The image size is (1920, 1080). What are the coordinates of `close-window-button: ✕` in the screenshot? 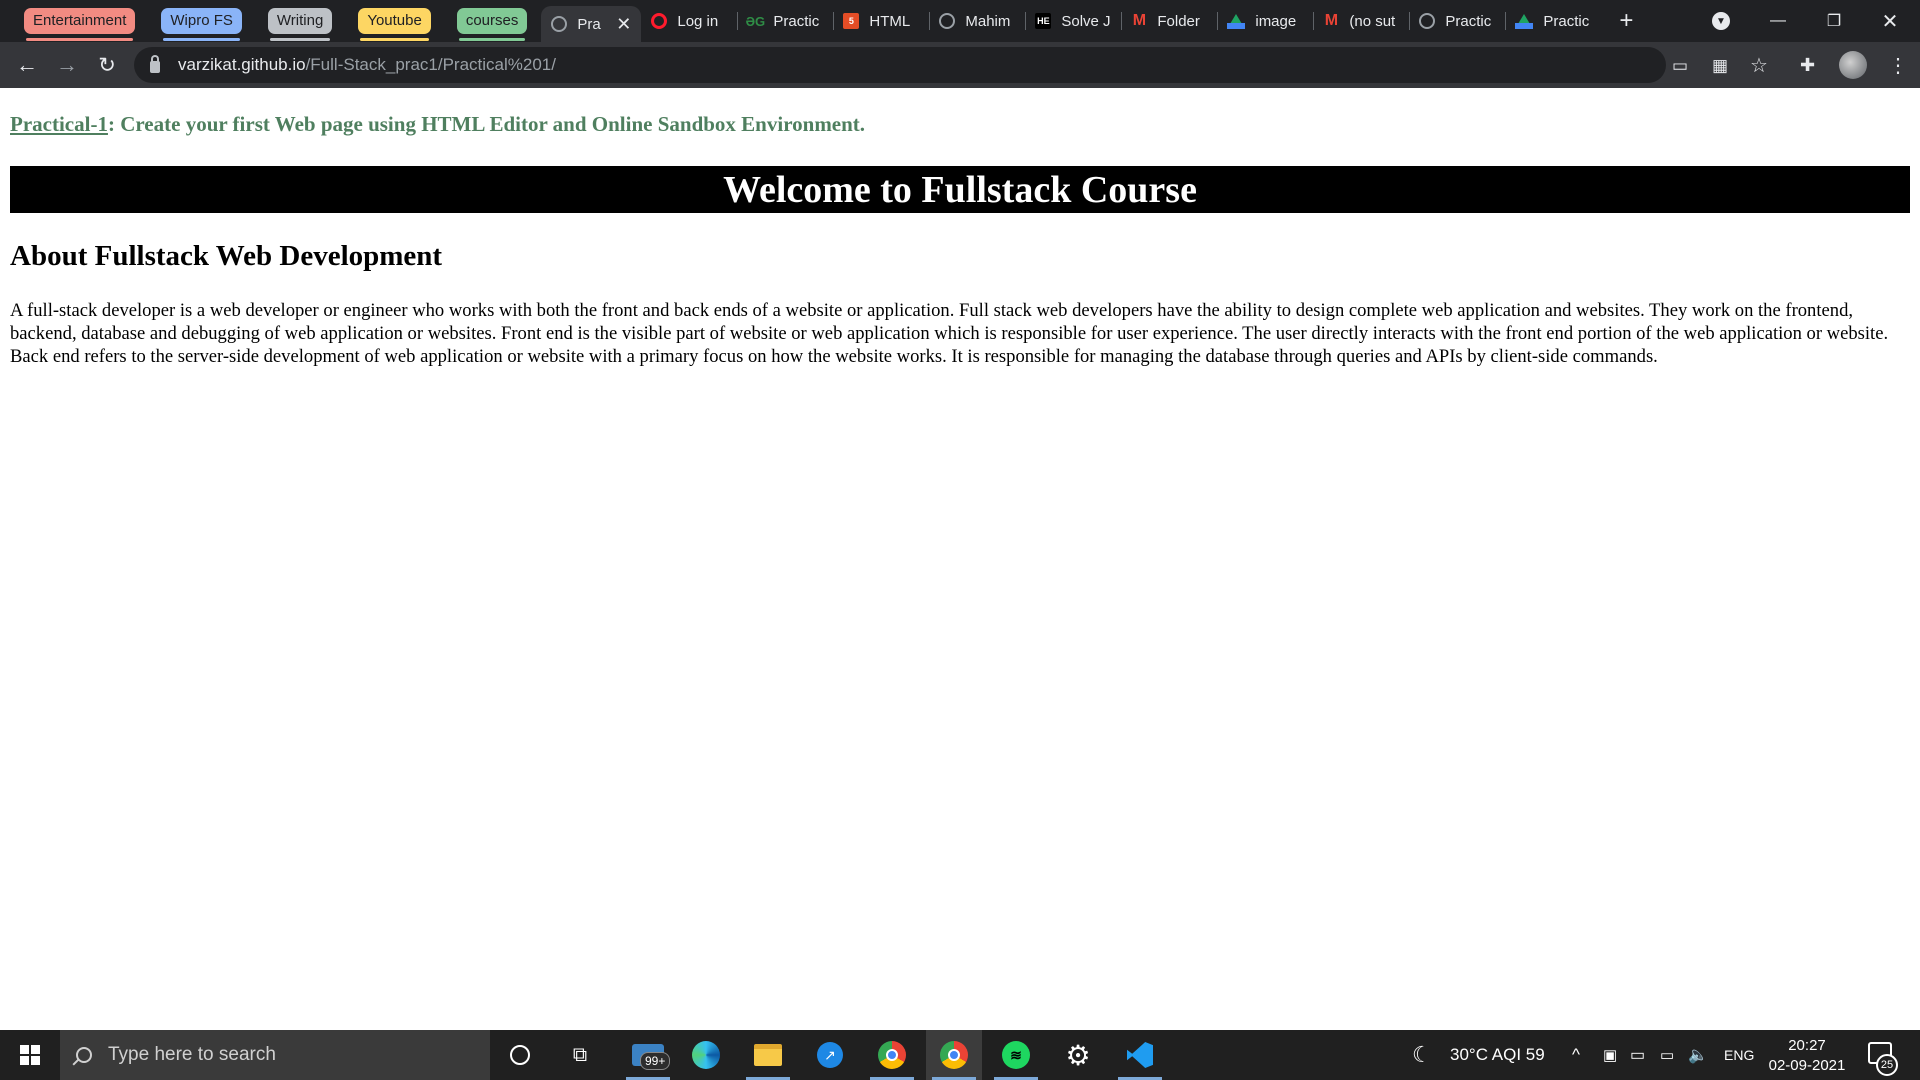 It's located at (1890, 21).